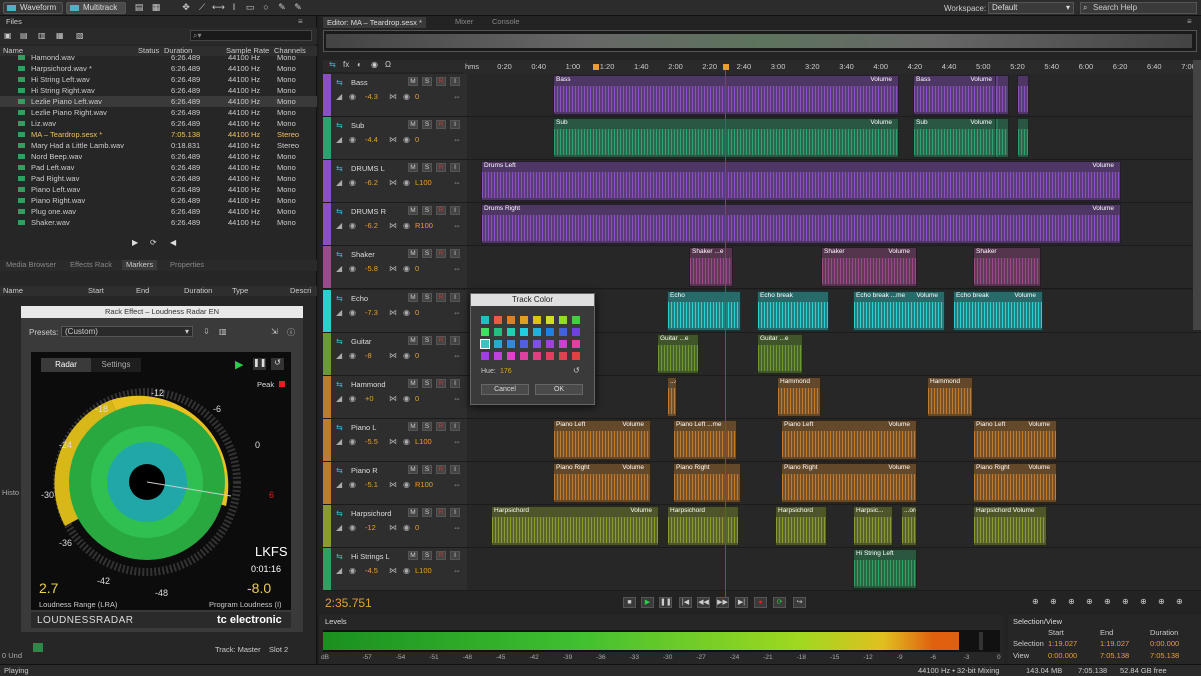 The image size is (1201, 676). What do you see at coordinates (1062, 655) in the screenshot?
I see `view-start-field: 0:00.000` at bounding box center [1062, 655].